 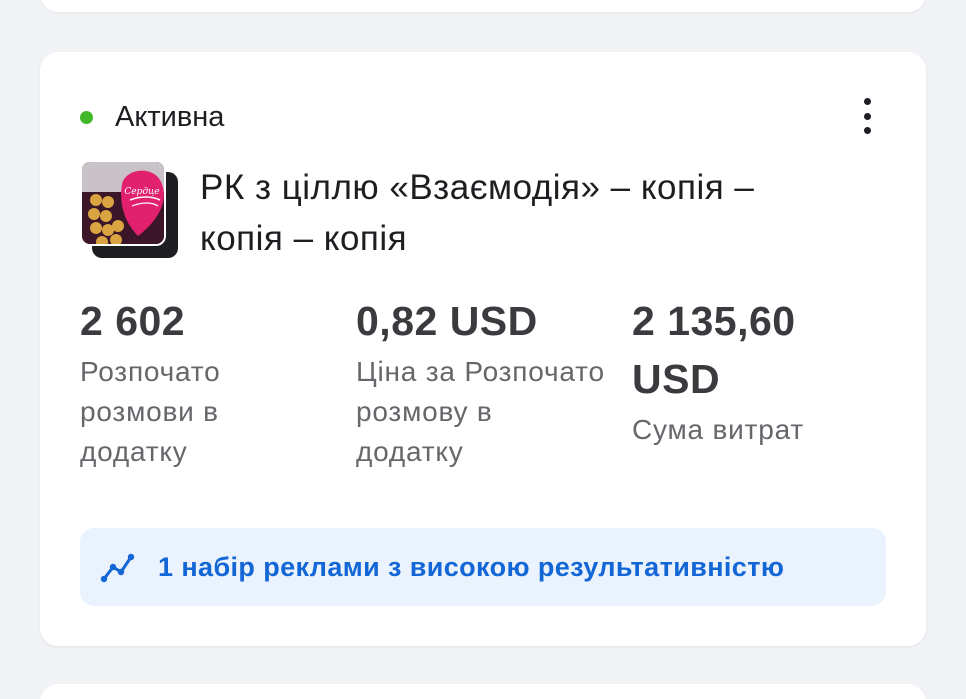 I want to click on metric-value: 2 602, so click(x=133, y=321).